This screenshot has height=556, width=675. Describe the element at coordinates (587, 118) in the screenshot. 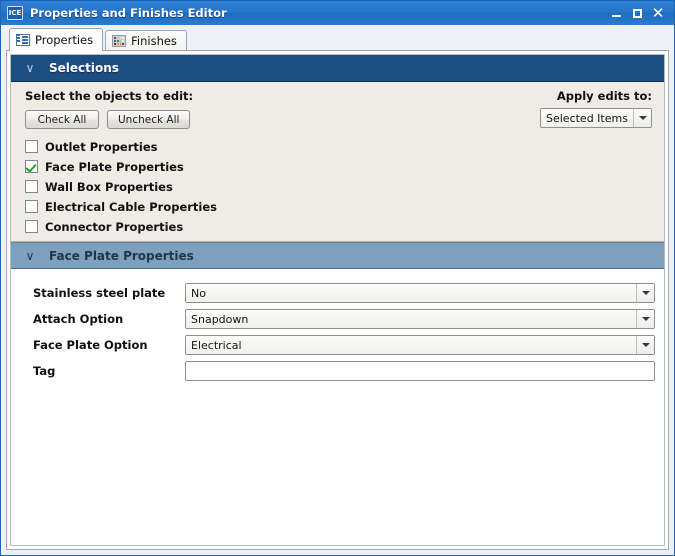

I see `apply-edits-to-value: Selected Items` at that location.